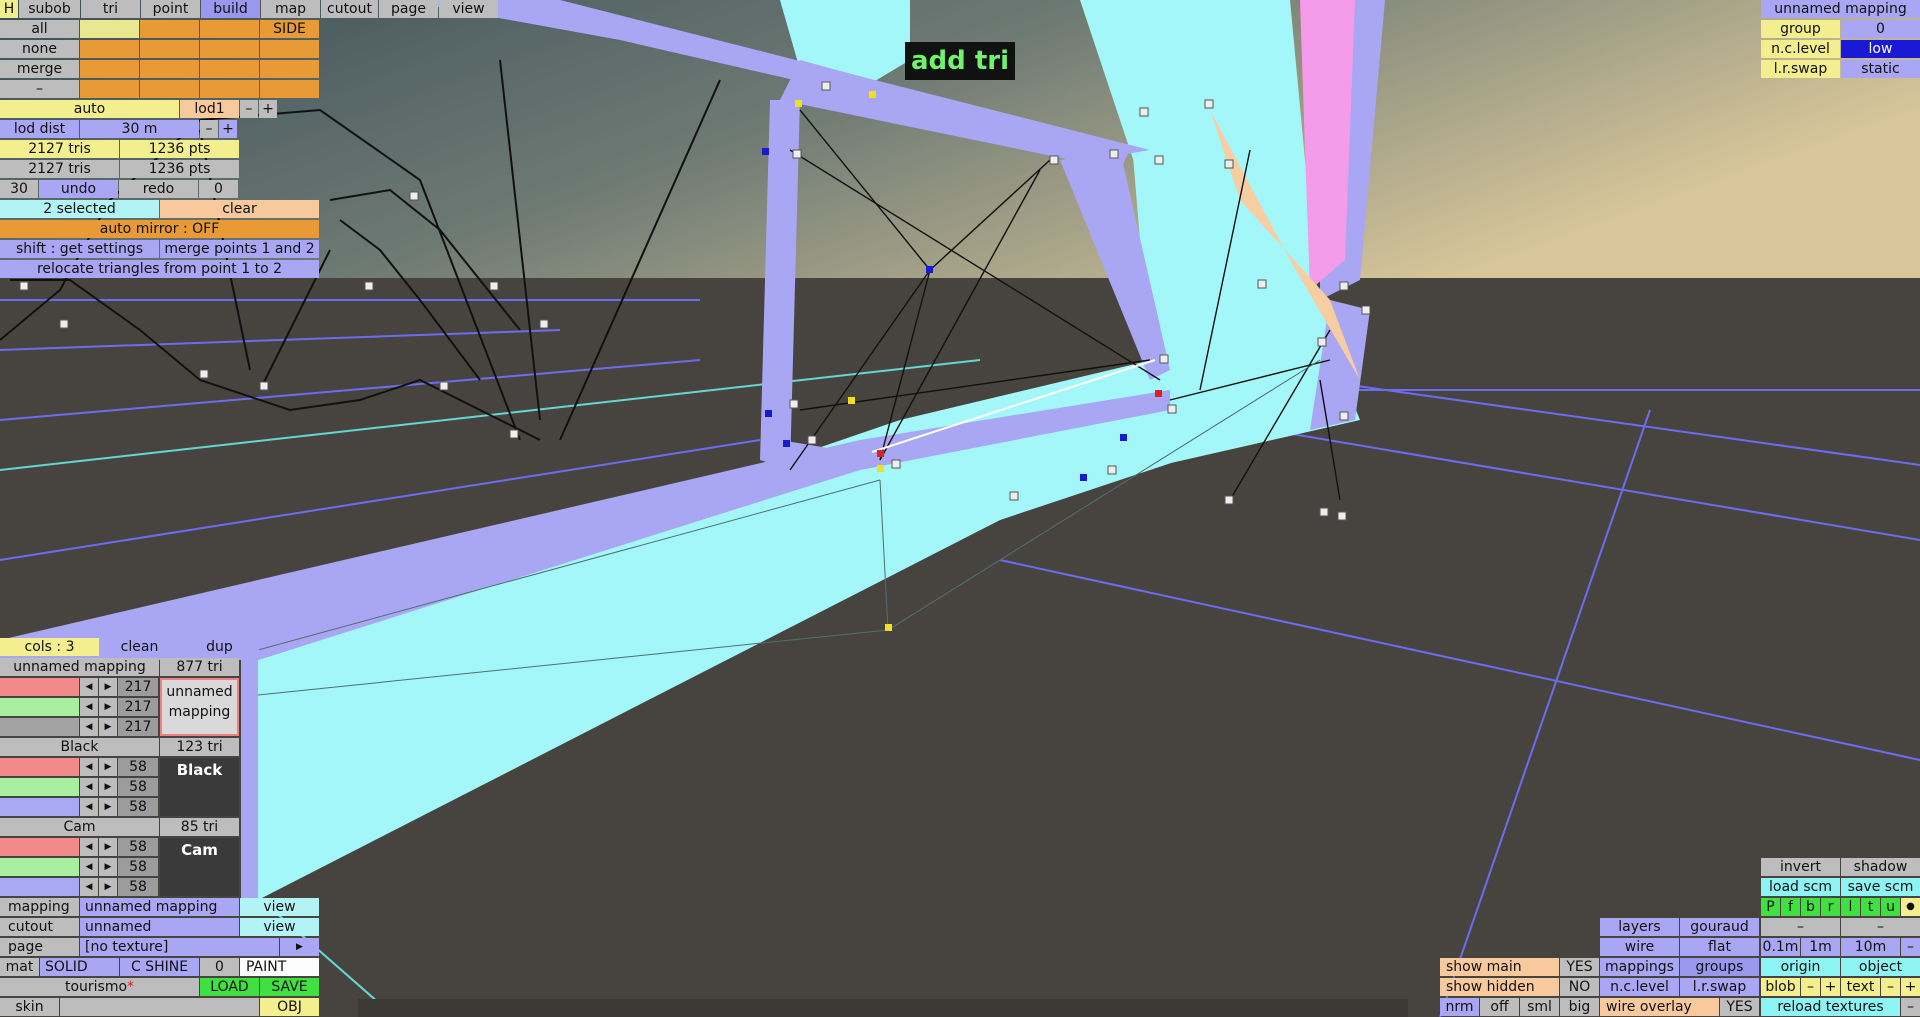  I want to click on mapping-value: unnamed mapping, so click(159, 907).